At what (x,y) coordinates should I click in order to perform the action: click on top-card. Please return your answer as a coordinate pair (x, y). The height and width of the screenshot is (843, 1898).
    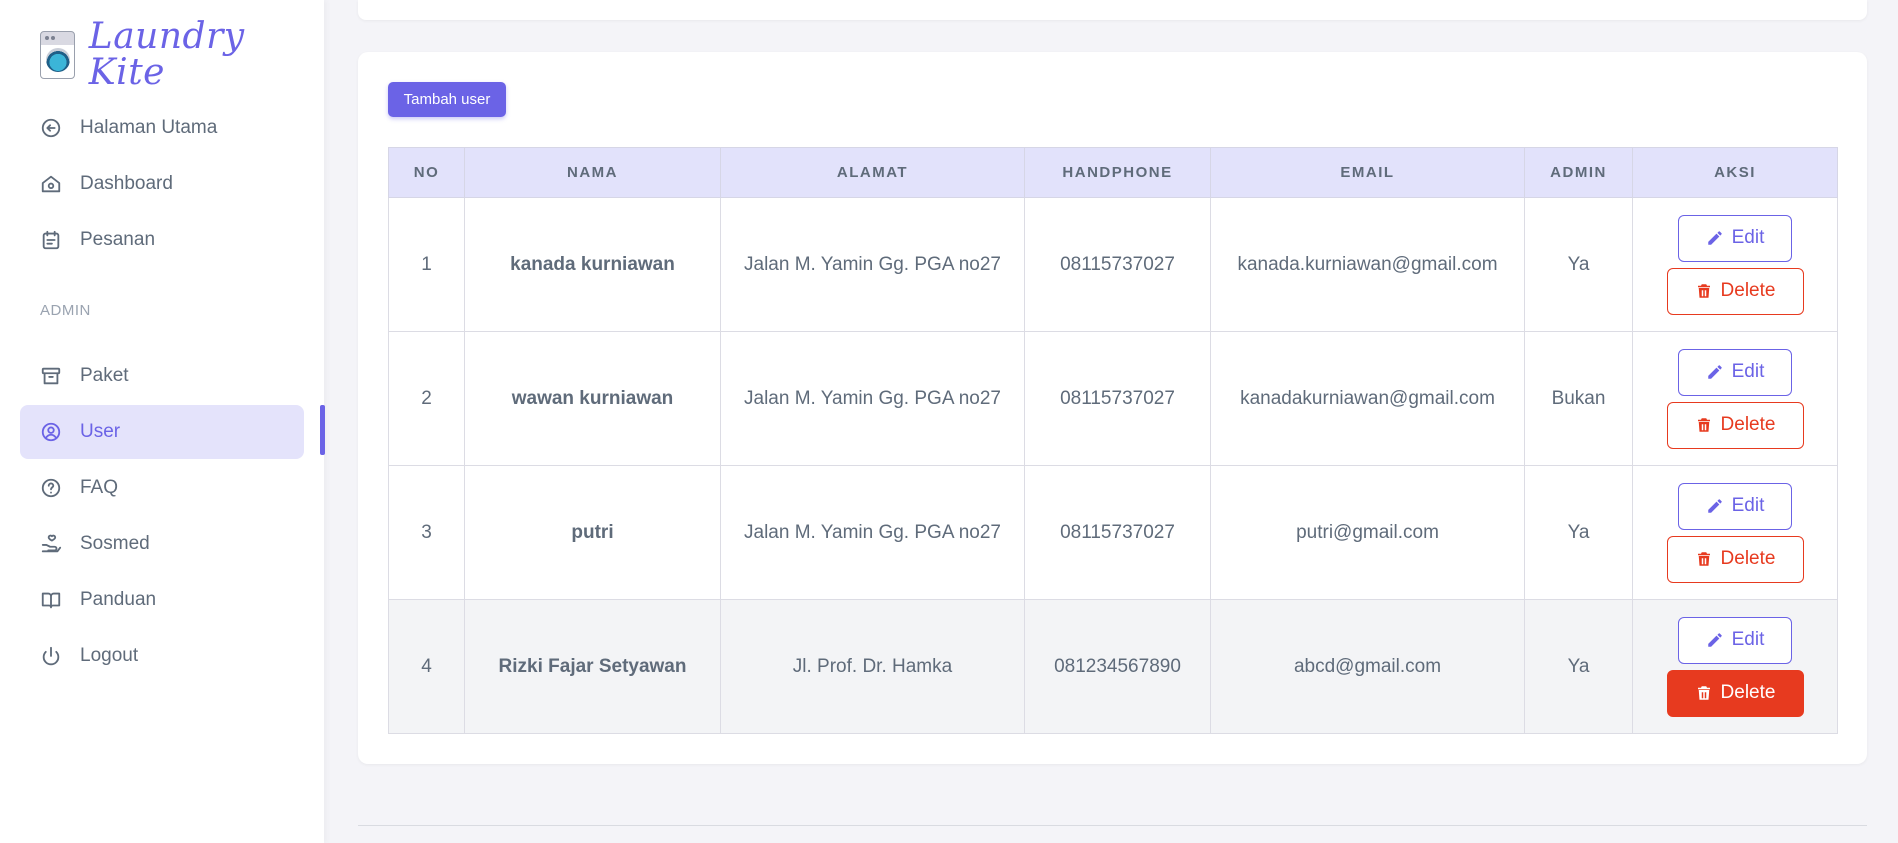
    Looking at the image, I should click on (1112, 10).